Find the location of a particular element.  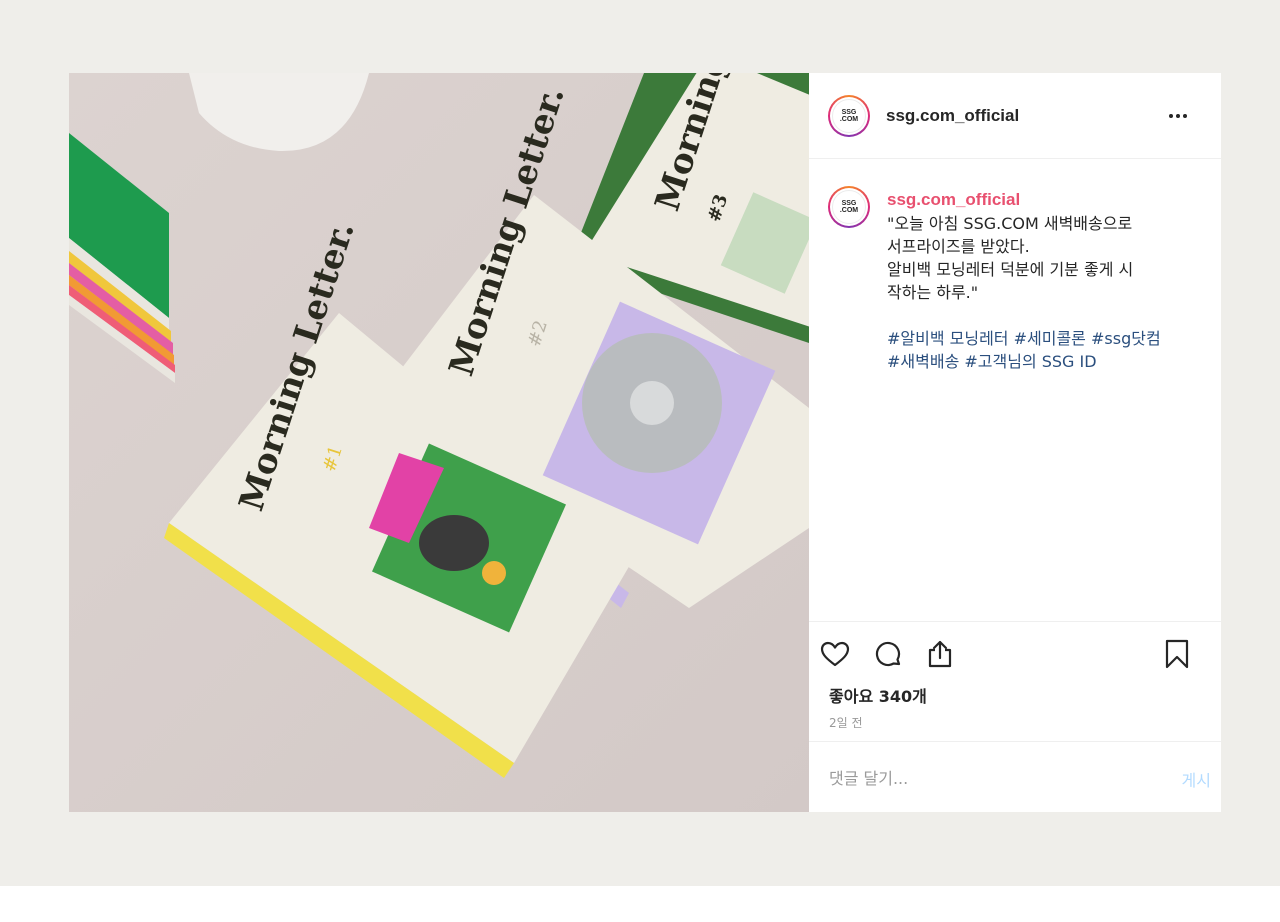

hashtags-line-1: #알비백 모닝레터 #세미콜론 #ssg닷컴 is located at coordinates (1037, 338).